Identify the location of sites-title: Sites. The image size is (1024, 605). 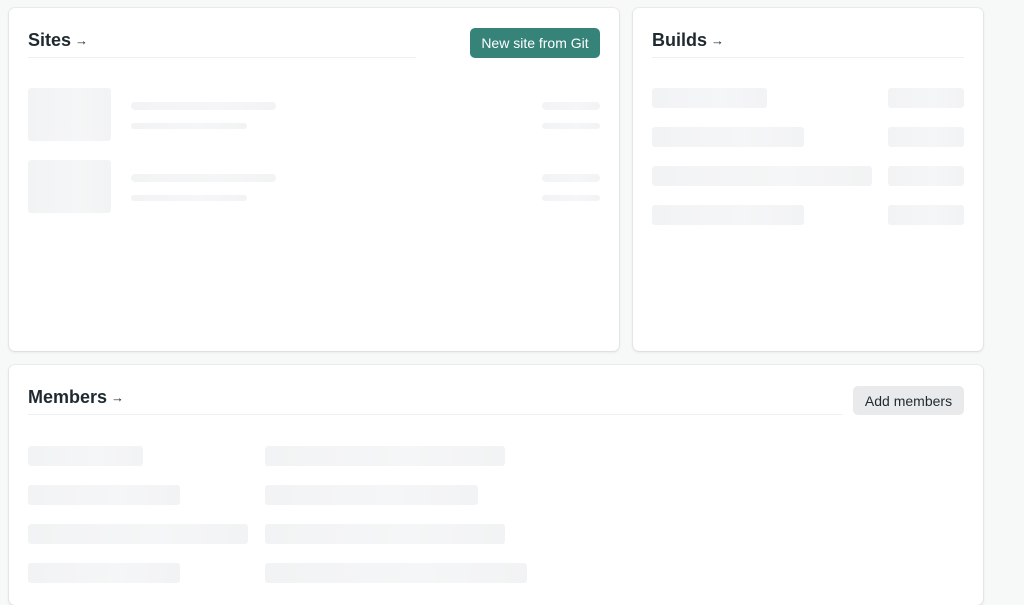
(50, 40).